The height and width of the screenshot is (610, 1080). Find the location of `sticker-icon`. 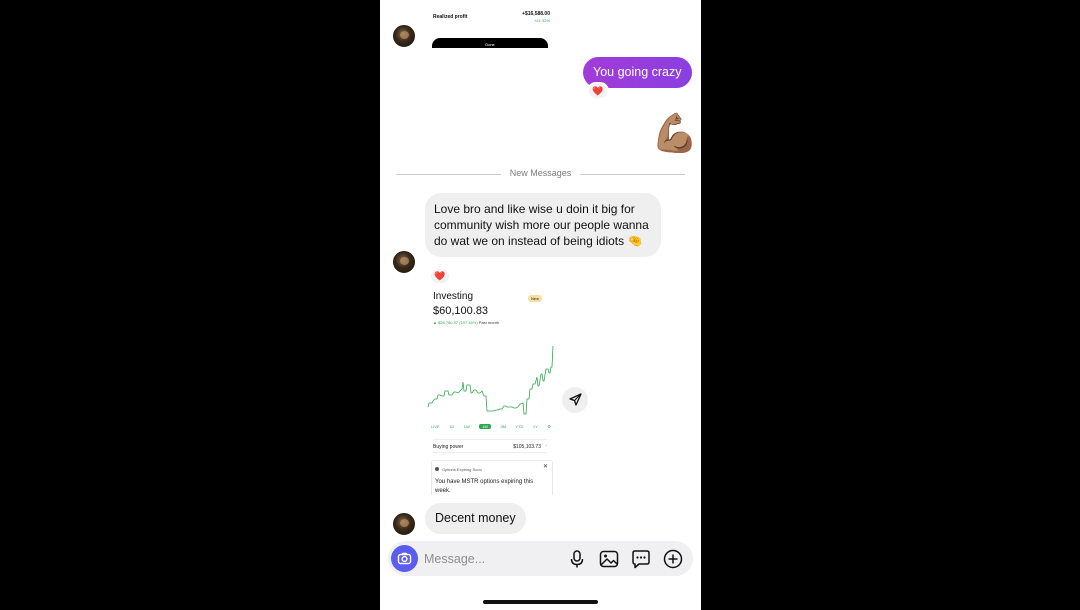

sticker-icon is located at coordinates (641, 559).